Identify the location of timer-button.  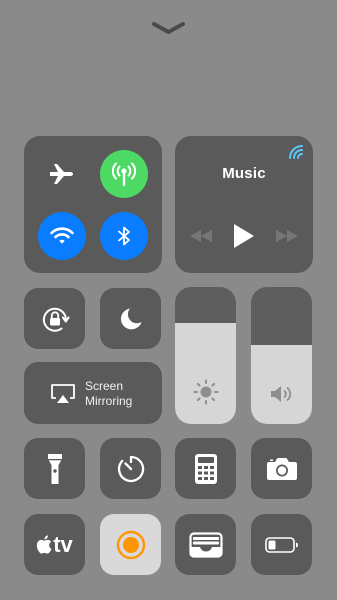
(130, 468).